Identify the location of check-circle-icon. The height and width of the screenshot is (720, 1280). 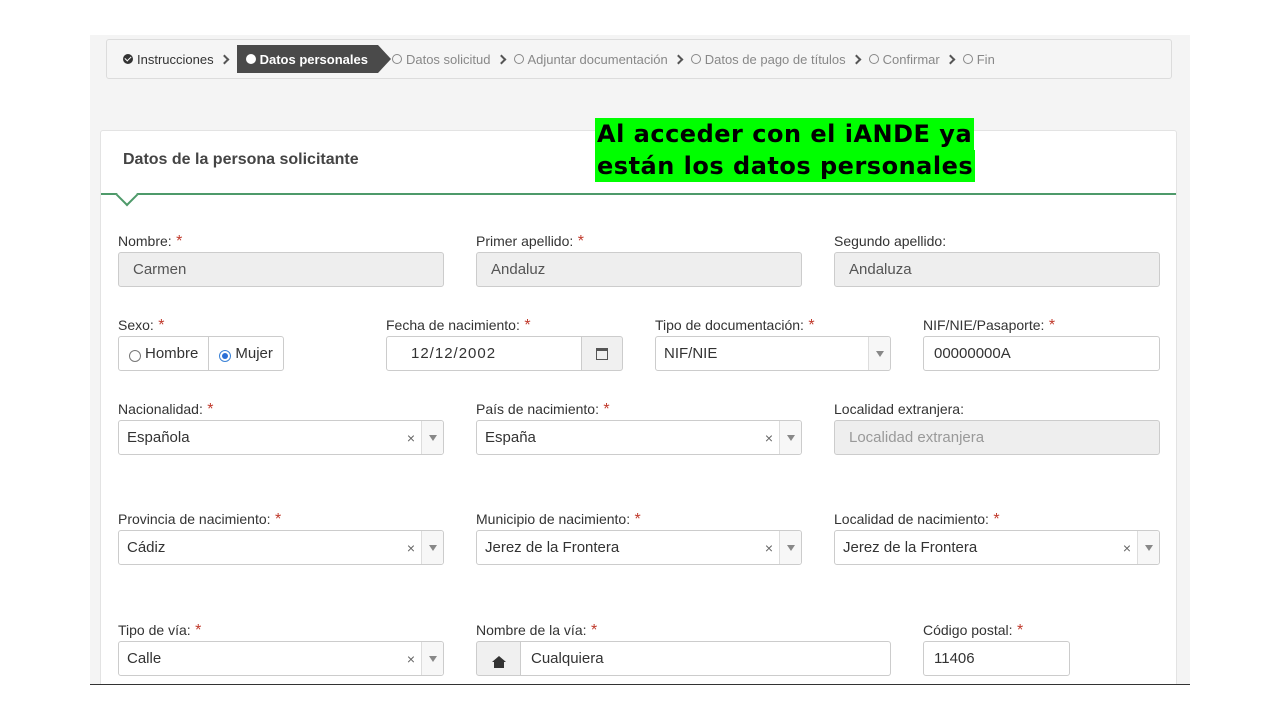
(128, 59).